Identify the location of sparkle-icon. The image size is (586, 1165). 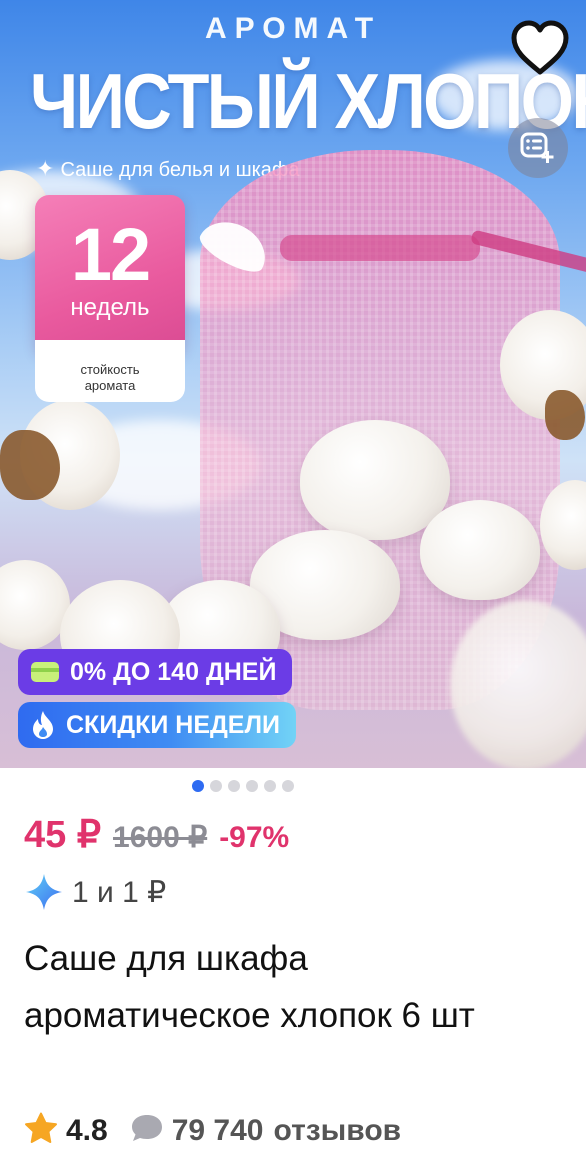
(44, 892).